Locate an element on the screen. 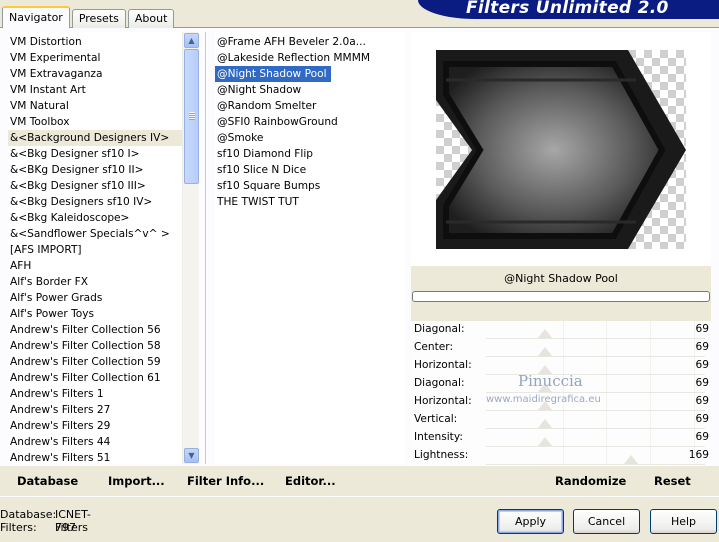 The image size is (719, 542). category-item: Andrew's Filter Collection 61 is located at coordinates (95, 378).